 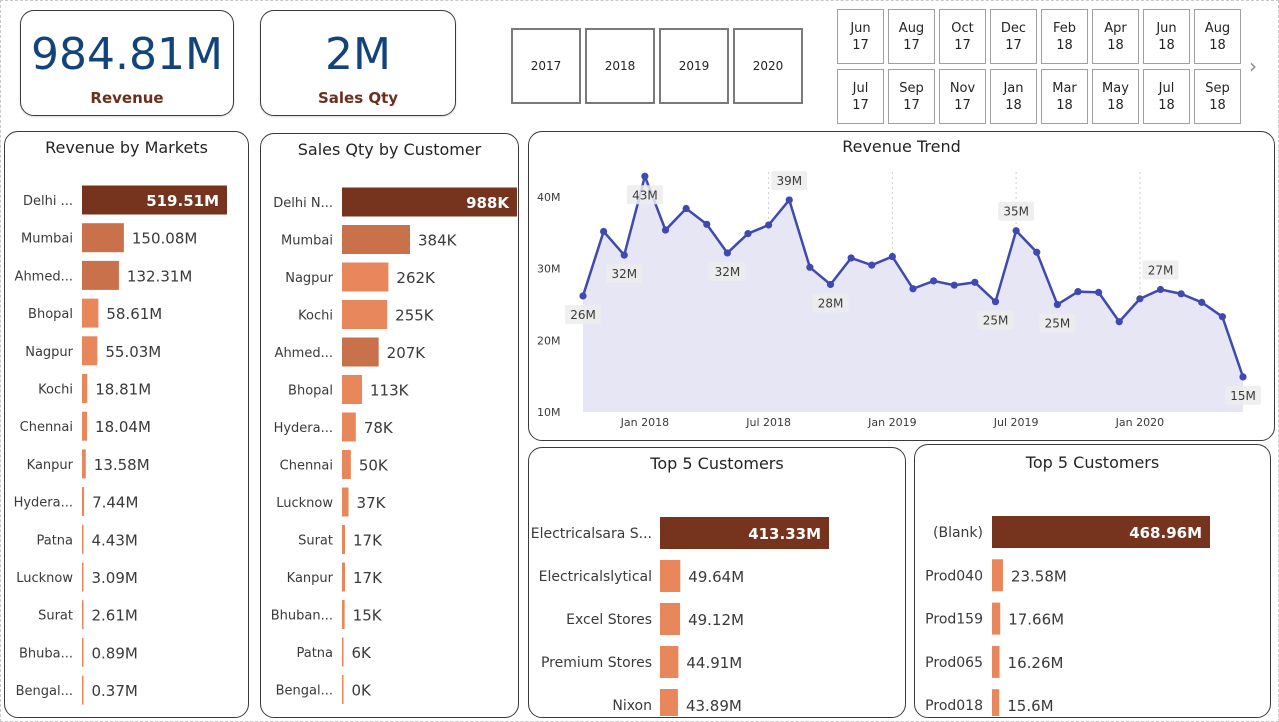 What do you see at coordinates (1115, 96) in the screenshot?
I see `month-button-may-18: May 18` at bounding box center [1115, 96].